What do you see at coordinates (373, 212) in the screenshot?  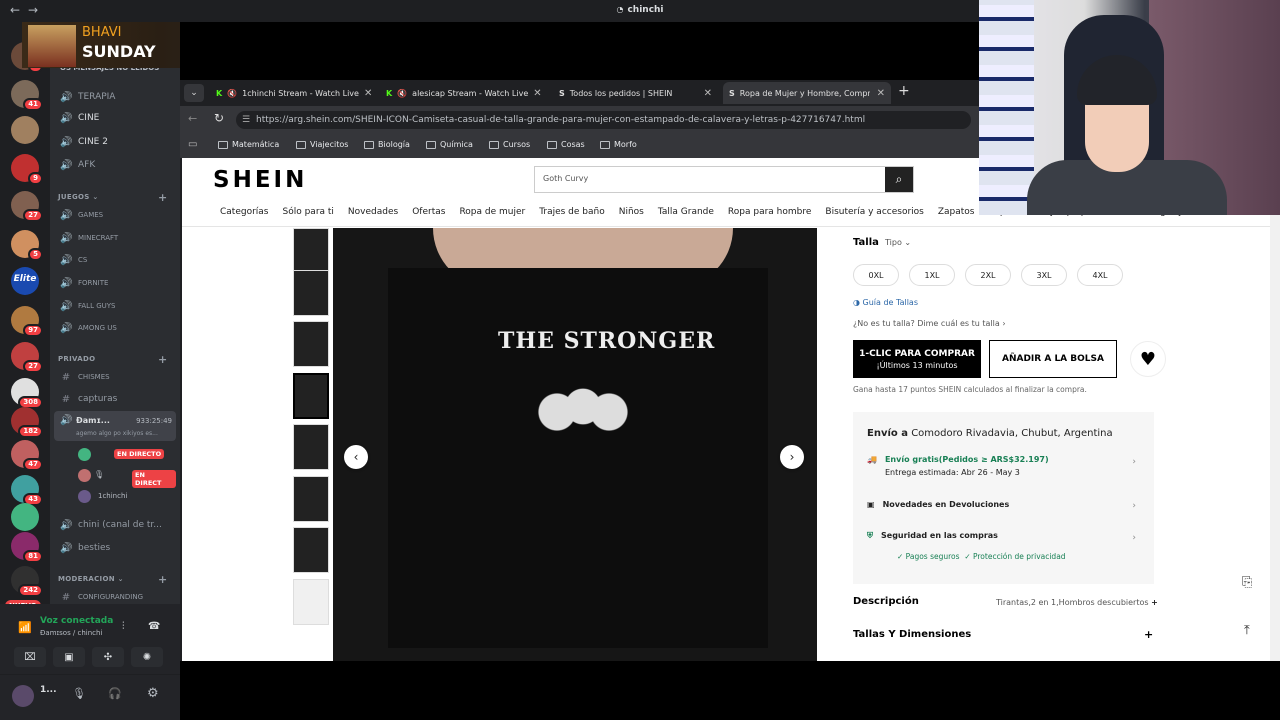 I see `nav-item: Novedades` at bounding box center [373, 212].